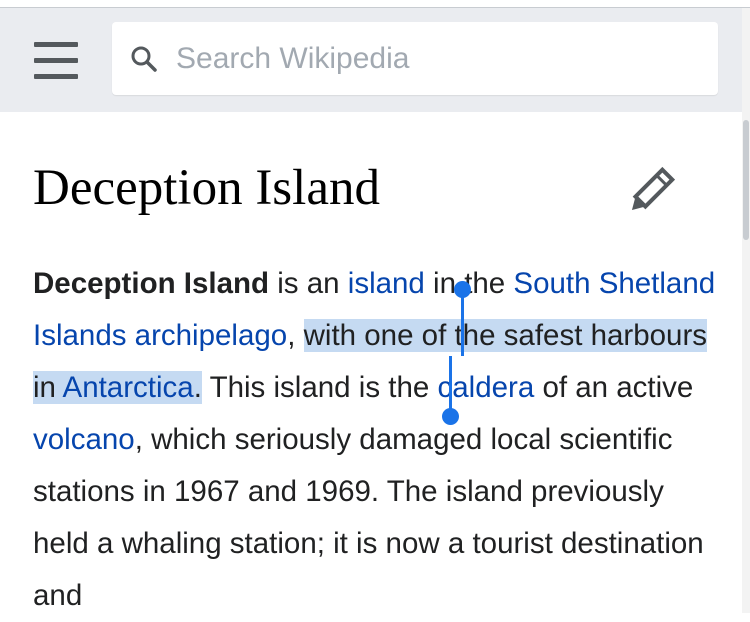 This screenshot has height=622, width=750. What do you see at coordinates (206, 188) in the screenshot?
I see `page-title: Deception Island` at bounding box center [206, 188].